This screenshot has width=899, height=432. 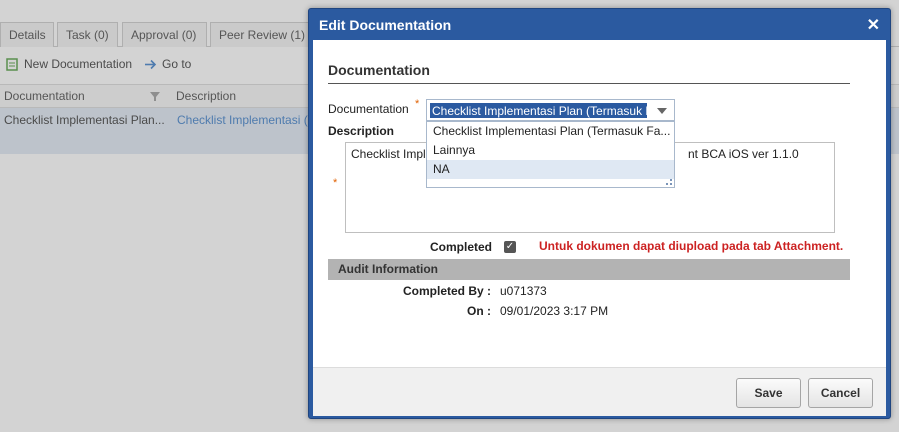 I want to click on close-icon: ✕, so click(x=873, y=25).